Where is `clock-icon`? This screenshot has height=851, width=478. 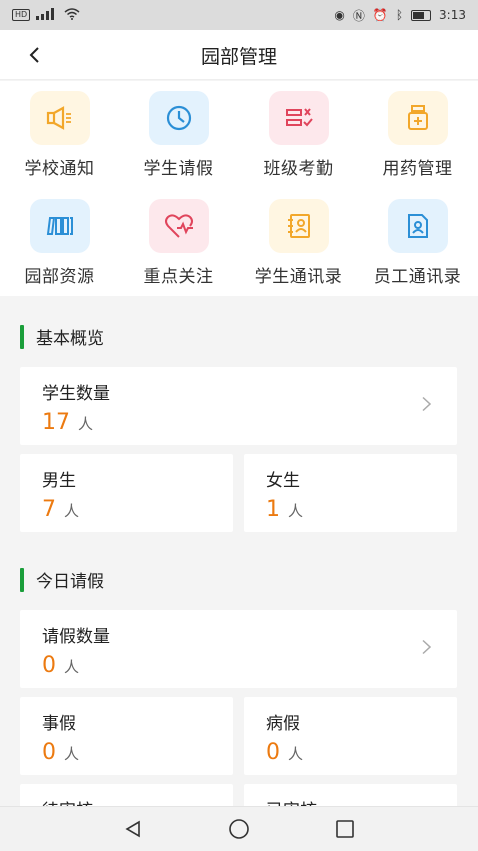
clock-icon is located at coordinates (178, 118).